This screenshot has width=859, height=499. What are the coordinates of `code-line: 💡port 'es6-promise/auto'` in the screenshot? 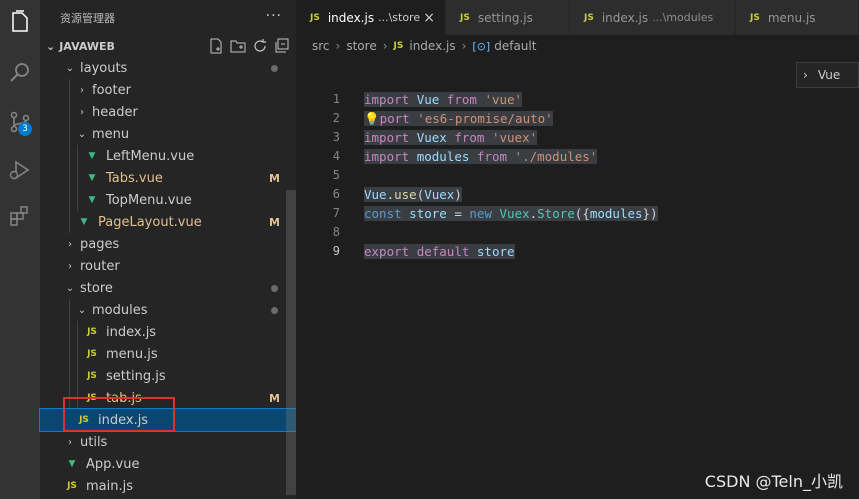 It's located at (458, 118).